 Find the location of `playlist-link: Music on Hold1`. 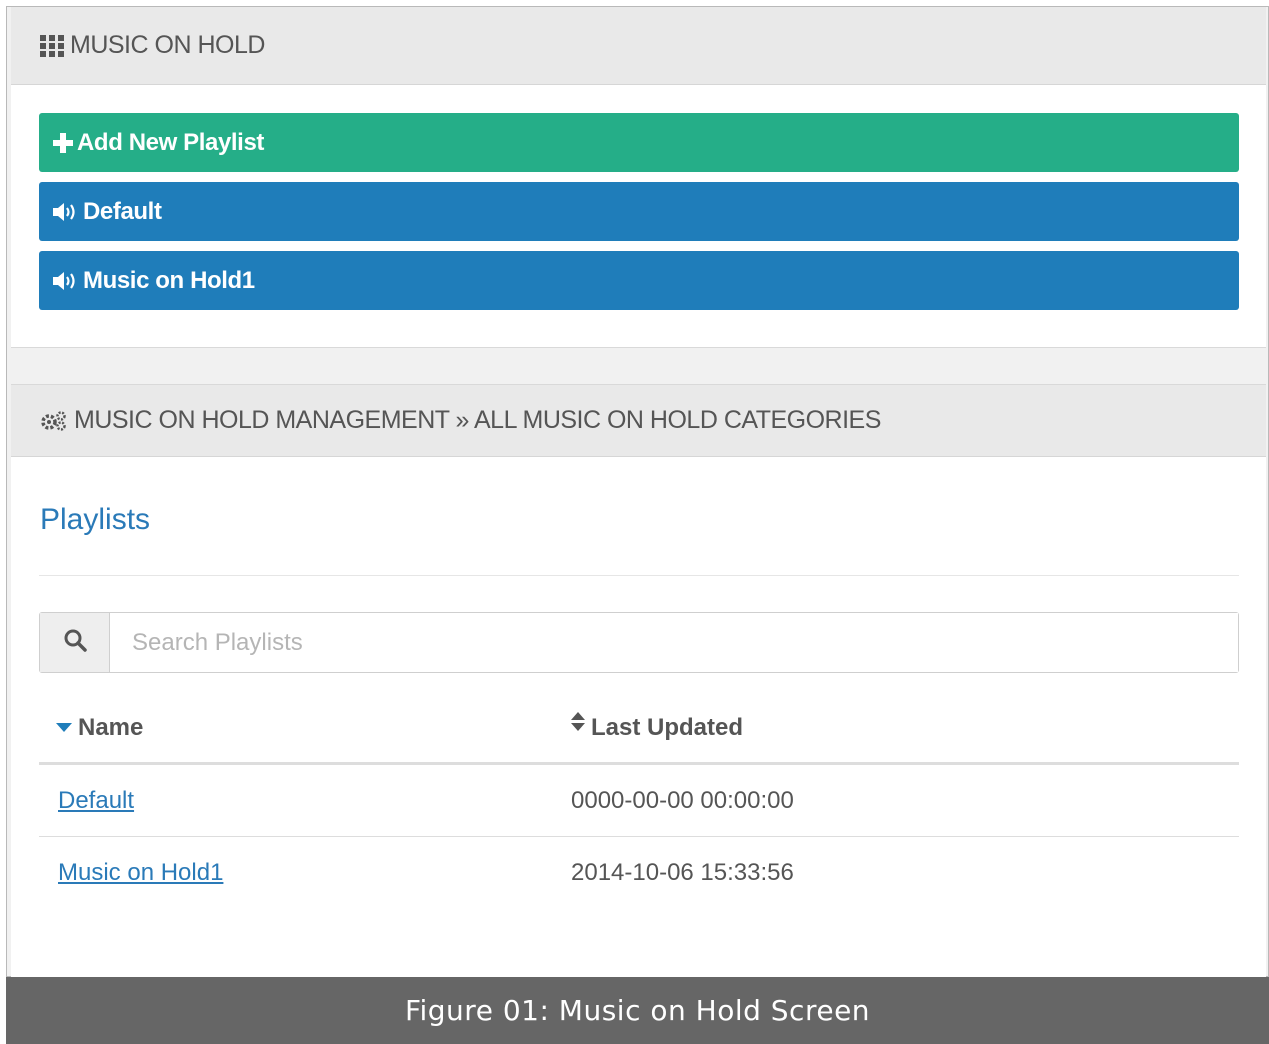

playlist-link: Music on Hold1 is located at coordinates (140, 872).